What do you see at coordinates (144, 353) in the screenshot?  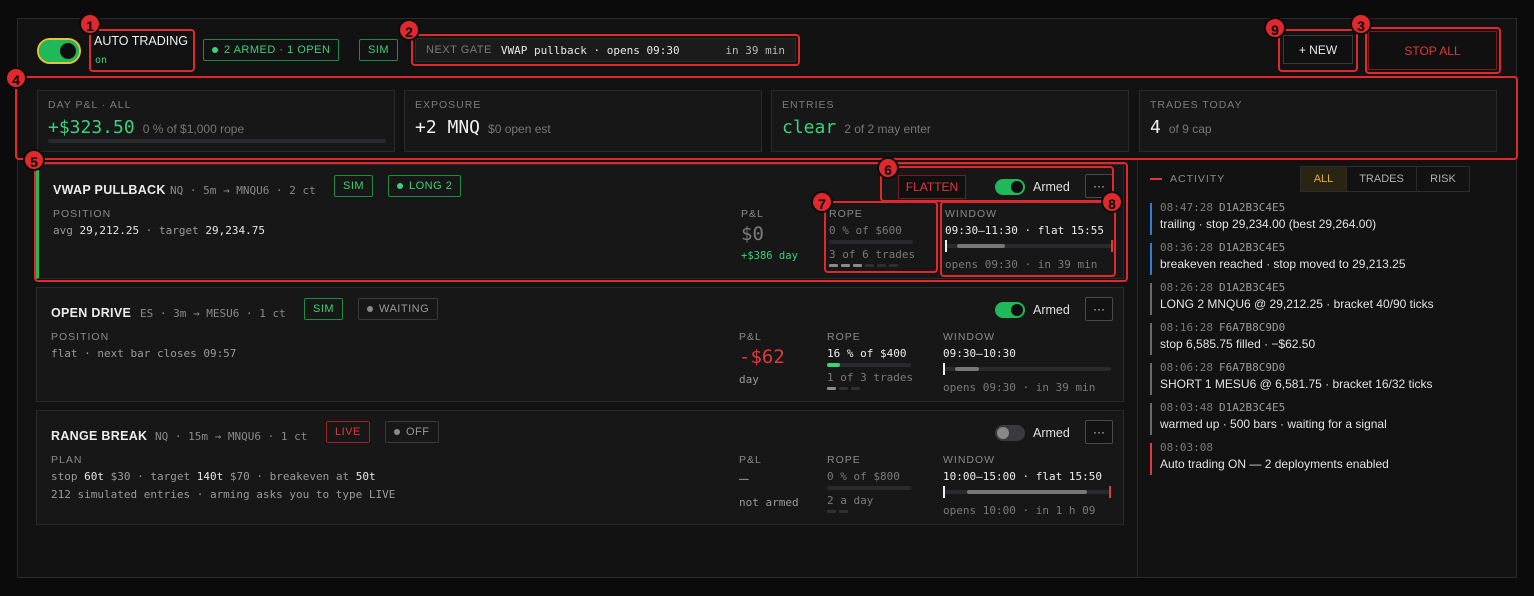 I see `position-line: flat · next bar closes 09:57` at bounding box center [144, 353].